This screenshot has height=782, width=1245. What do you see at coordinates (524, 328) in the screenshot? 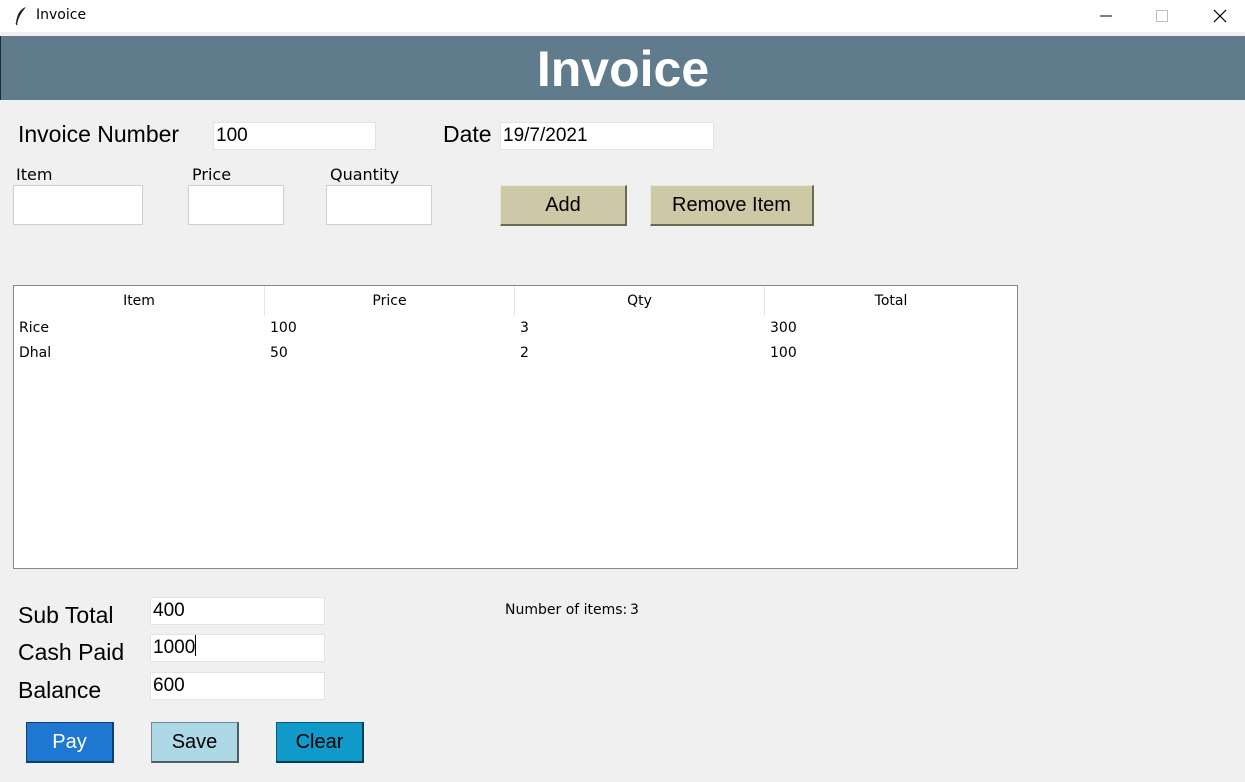
I see `cell-qty: 3` at bounding box center [524, 328].